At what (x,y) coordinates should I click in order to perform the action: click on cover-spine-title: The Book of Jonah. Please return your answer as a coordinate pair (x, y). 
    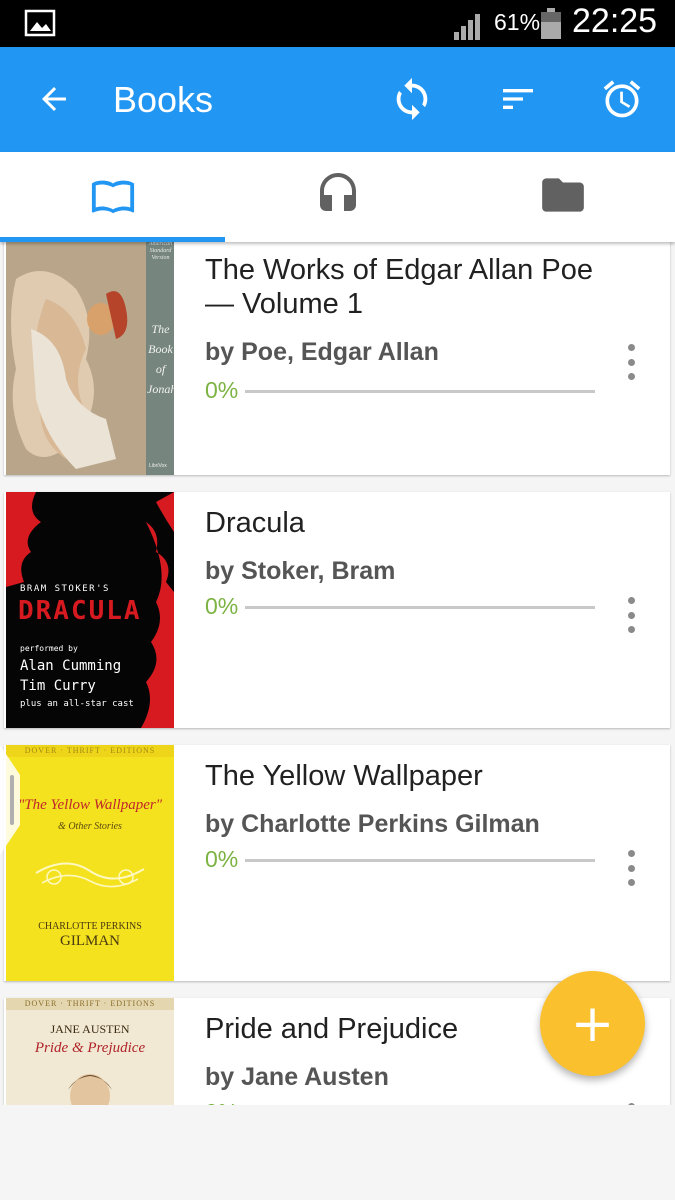
    Looking at the image, I should click on (160, 359).